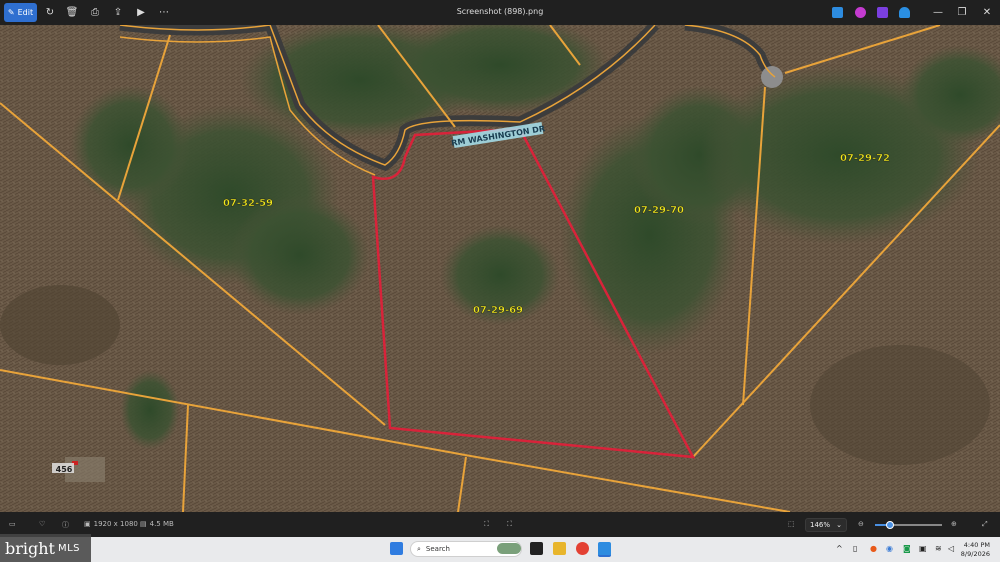 Image resolution: width=1000 pixels, height=562 pixels. Describe the element at coordinates (865, 158) in the screenshot. I see `parcel-label: 07-29-72` at that location.